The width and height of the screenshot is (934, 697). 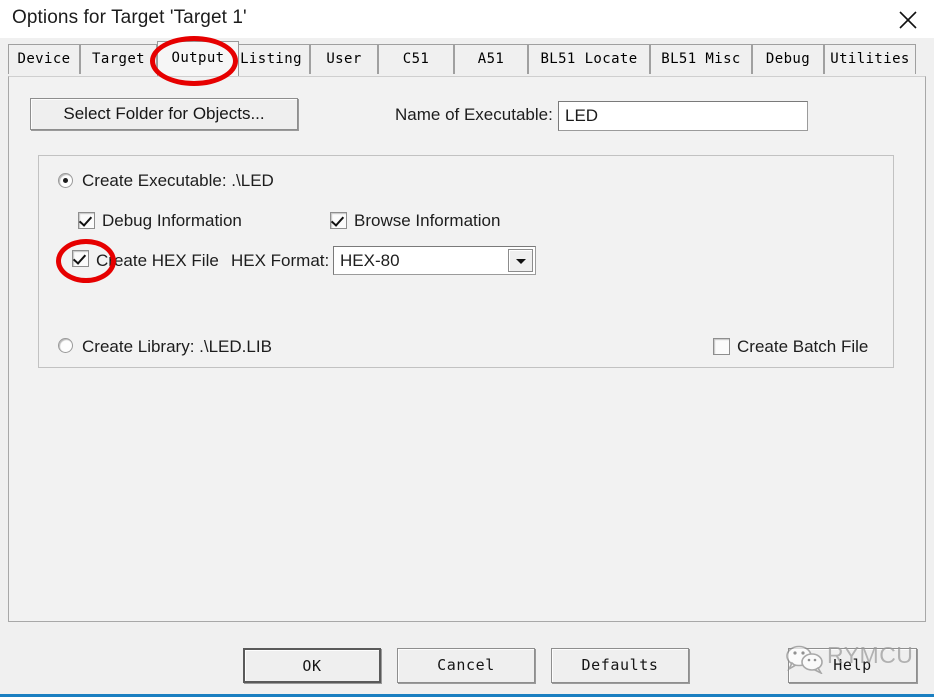 I want to click on hex-format-label: HEX Format:, so click(x=280, y=260).